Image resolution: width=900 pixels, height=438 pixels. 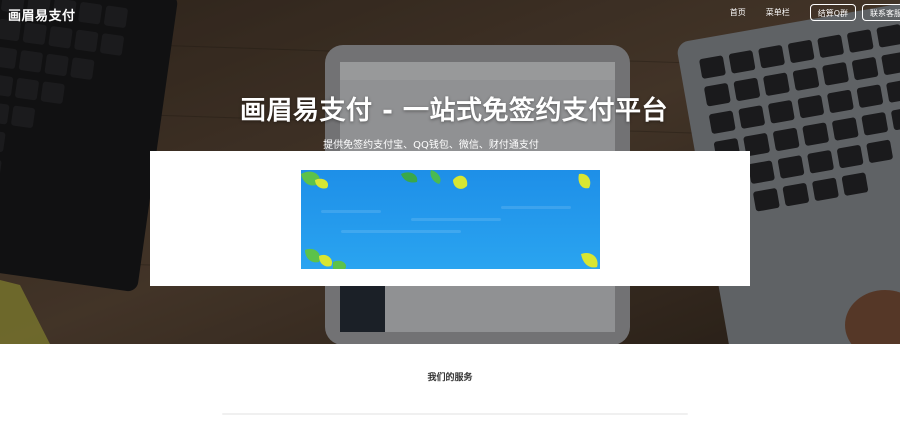 I want to click on hero-title: 画眉易支付 - 一站式免签约支付平台, so click(x=454, y=111).